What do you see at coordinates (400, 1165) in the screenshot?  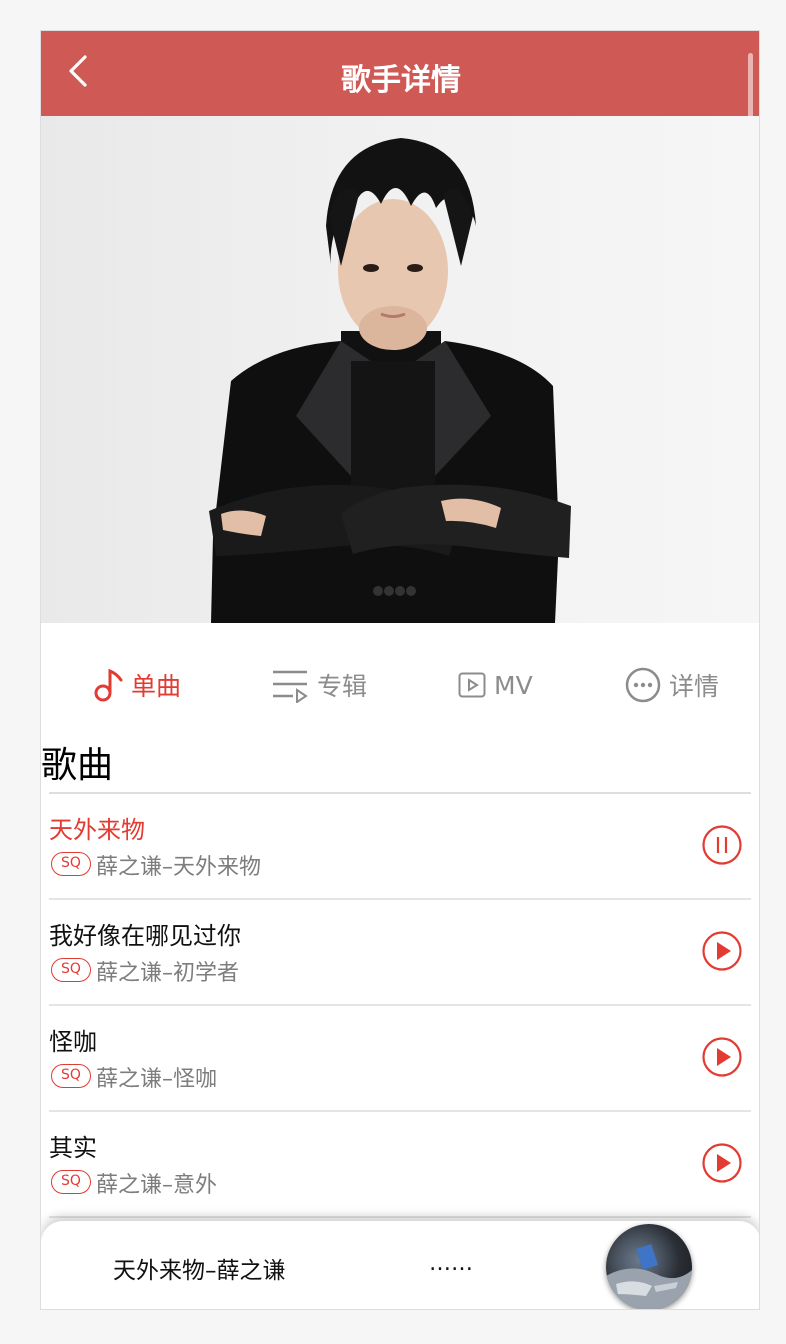 I see `song-item: 其实 SQ 薛之谦–意外` at bounding box center [400, 1165].